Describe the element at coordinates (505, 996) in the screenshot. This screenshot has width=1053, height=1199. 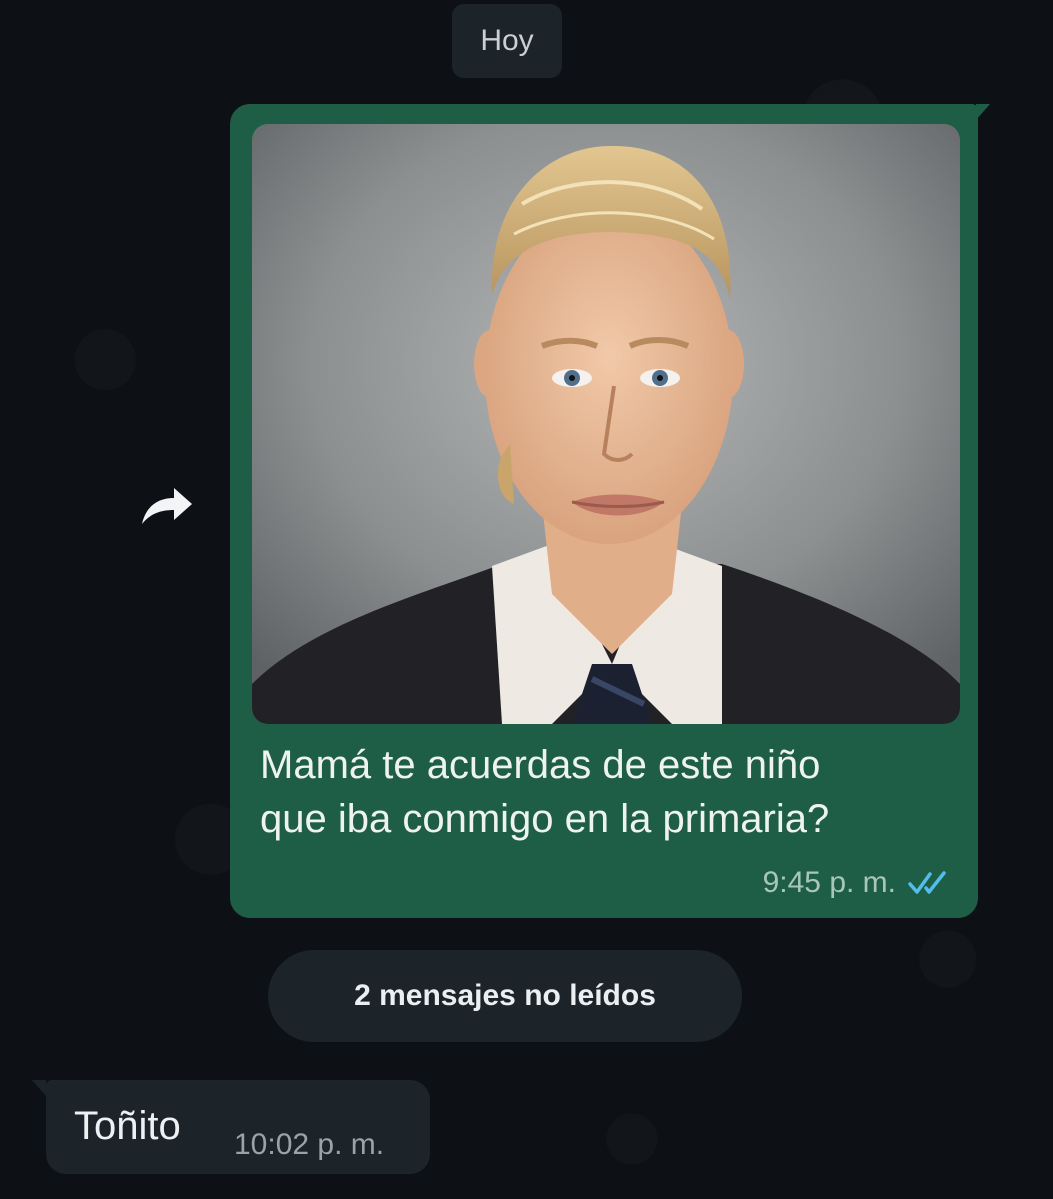
I see `unread-messages-divider: 2 mensajes no leídos` at that location.